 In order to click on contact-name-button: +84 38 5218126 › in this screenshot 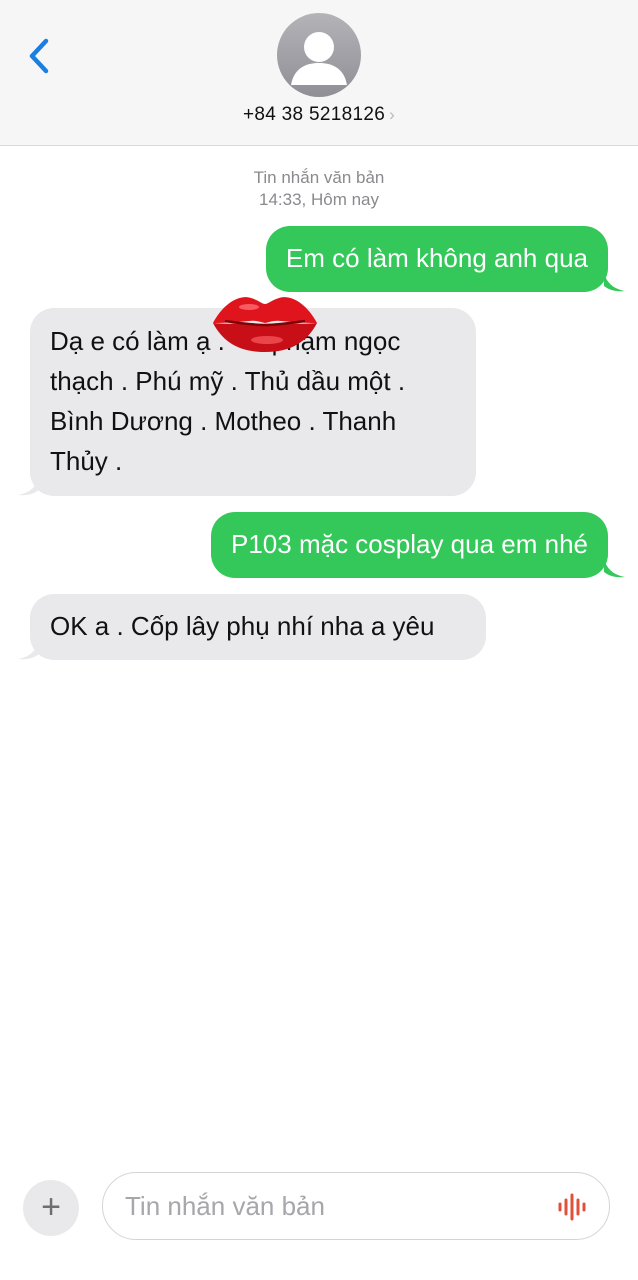, I will do `click(319, 115)`.